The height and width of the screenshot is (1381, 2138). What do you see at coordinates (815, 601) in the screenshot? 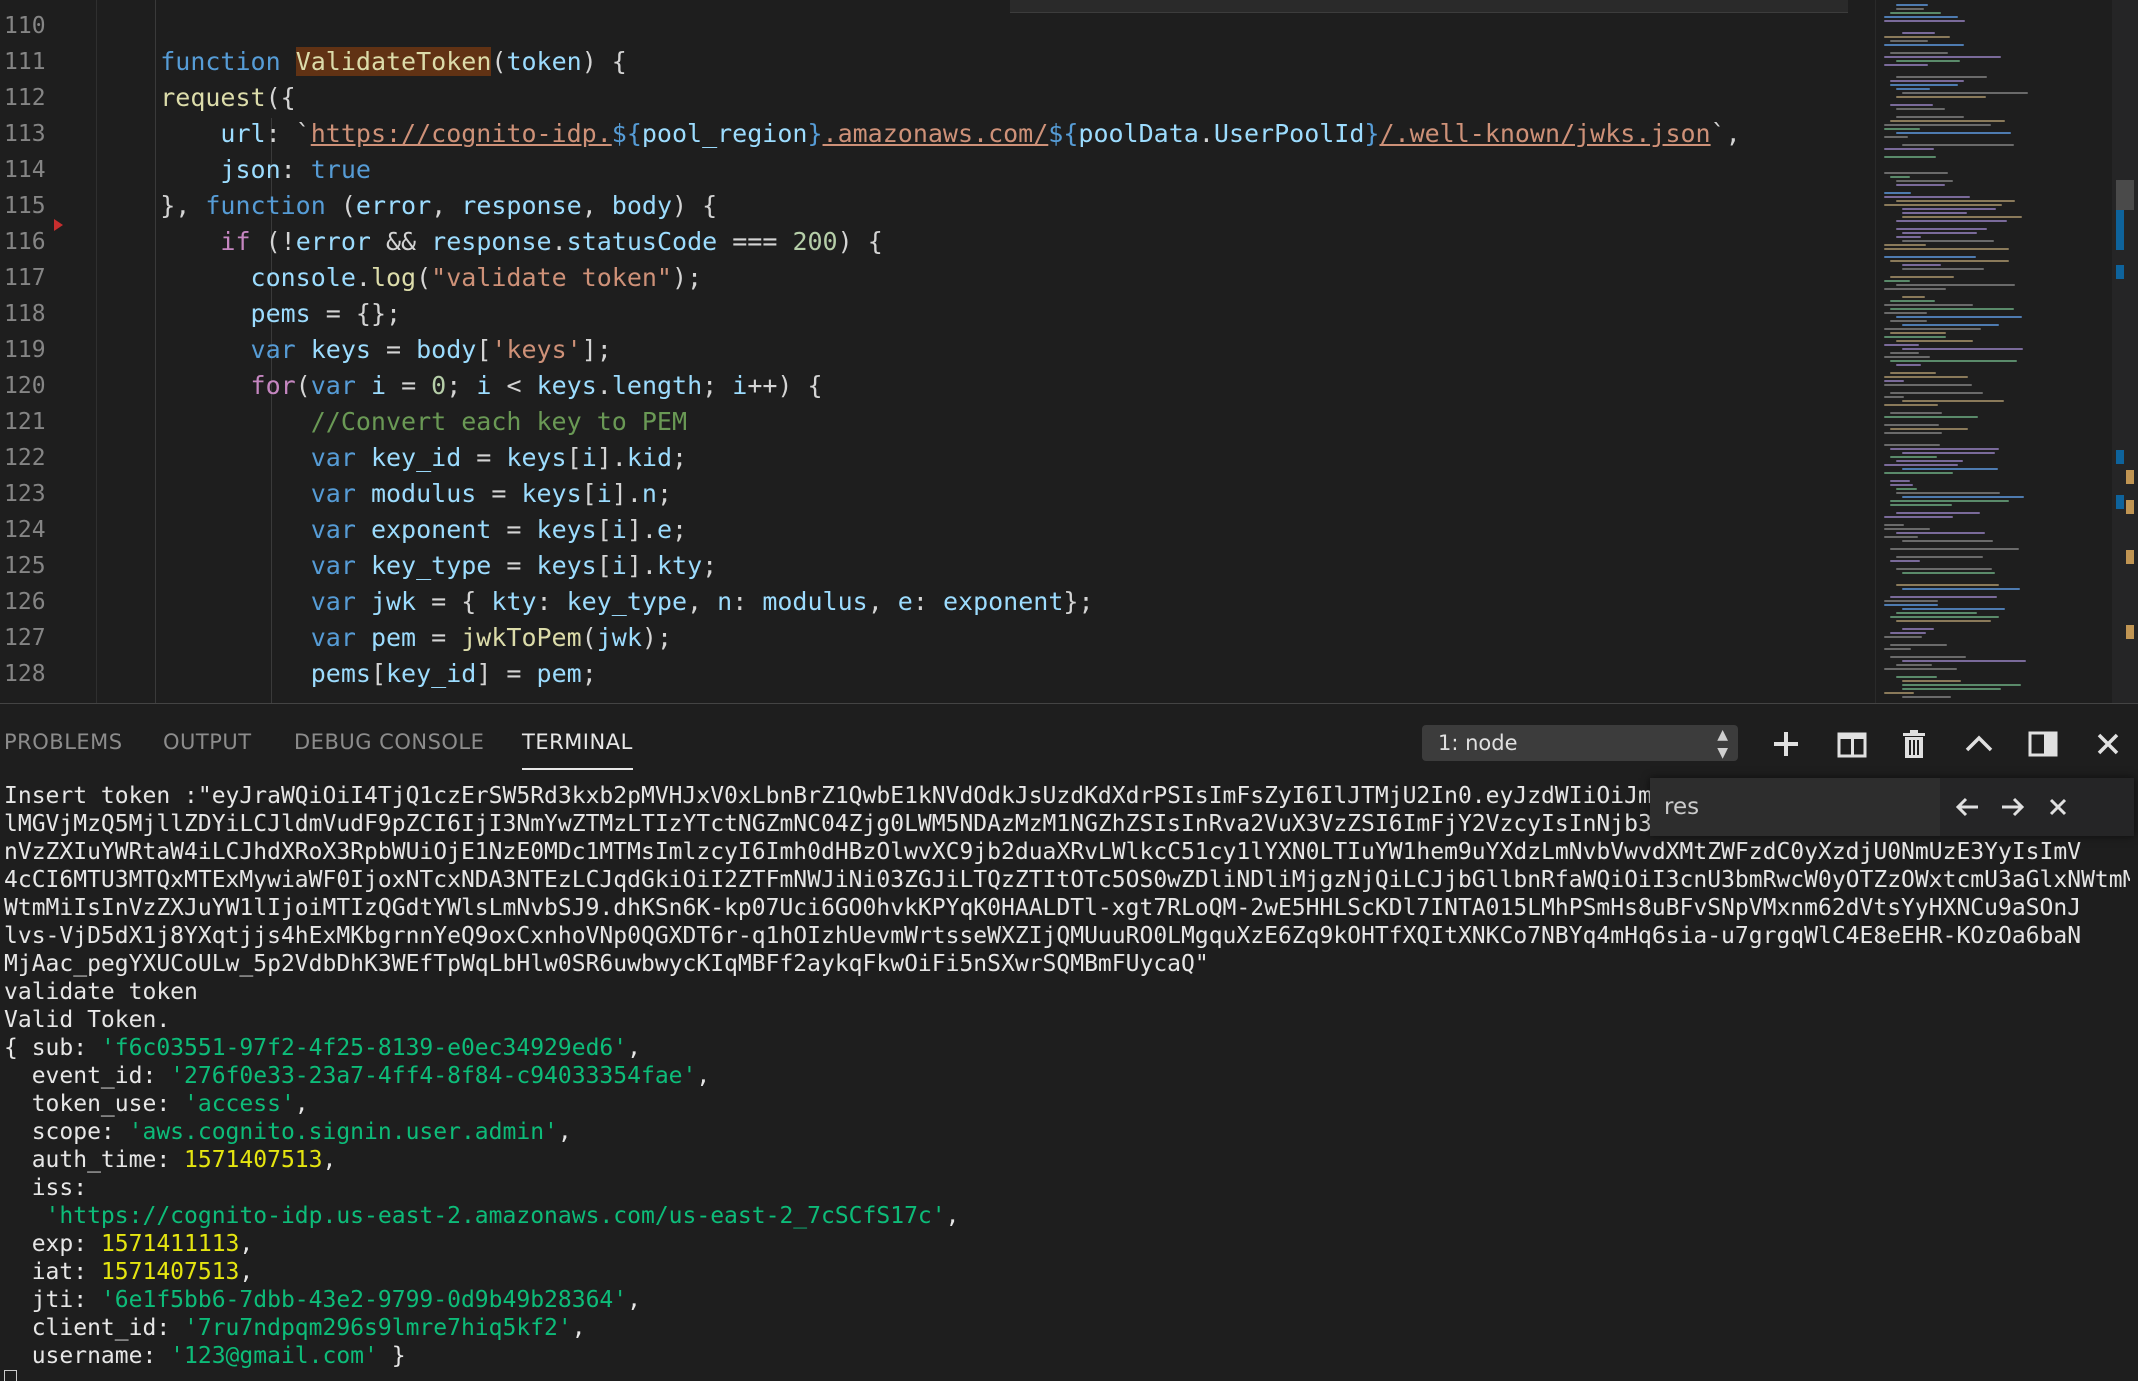
I see `text-token: modulus` at bounding box center [815, 601].